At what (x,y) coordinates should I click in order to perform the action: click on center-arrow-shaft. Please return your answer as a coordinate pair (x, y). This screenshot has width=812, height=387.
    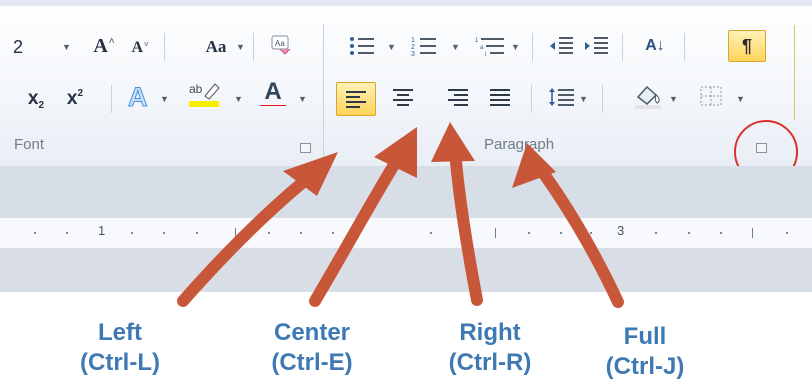
    Looking at the image, I should click on (357, 228).